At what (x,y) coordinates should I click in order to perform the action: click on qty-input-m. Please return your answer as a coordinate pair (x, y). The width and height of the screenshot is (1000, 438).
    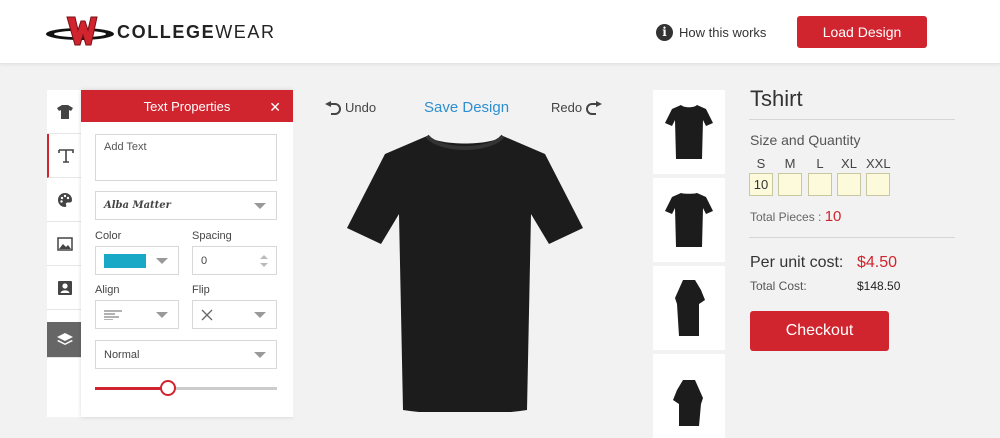
    Looking at the image, I should click on (790, 184).